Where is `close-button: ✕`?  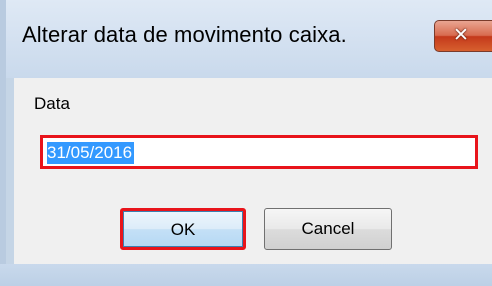 close-button: ✕ is located at coordinates (463, 36).